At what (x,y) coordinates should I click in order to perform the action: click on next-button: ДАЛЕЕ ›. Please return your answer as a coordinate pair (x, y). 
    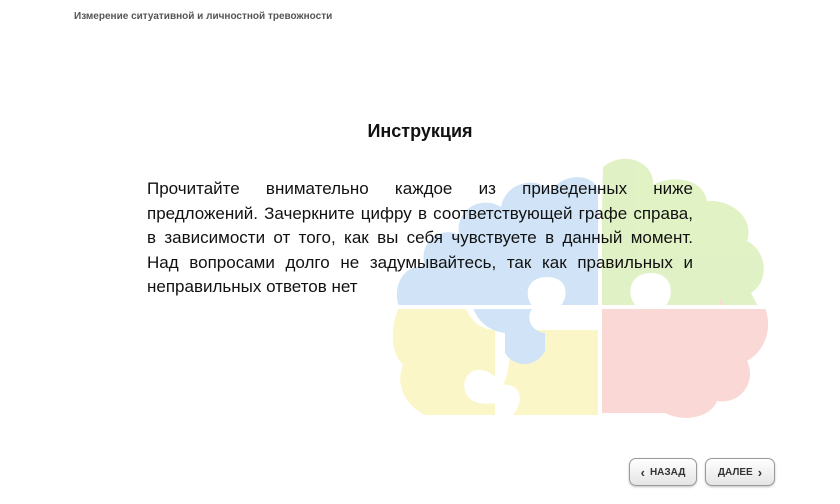
    Looking at the image, I should click on (740, 472).